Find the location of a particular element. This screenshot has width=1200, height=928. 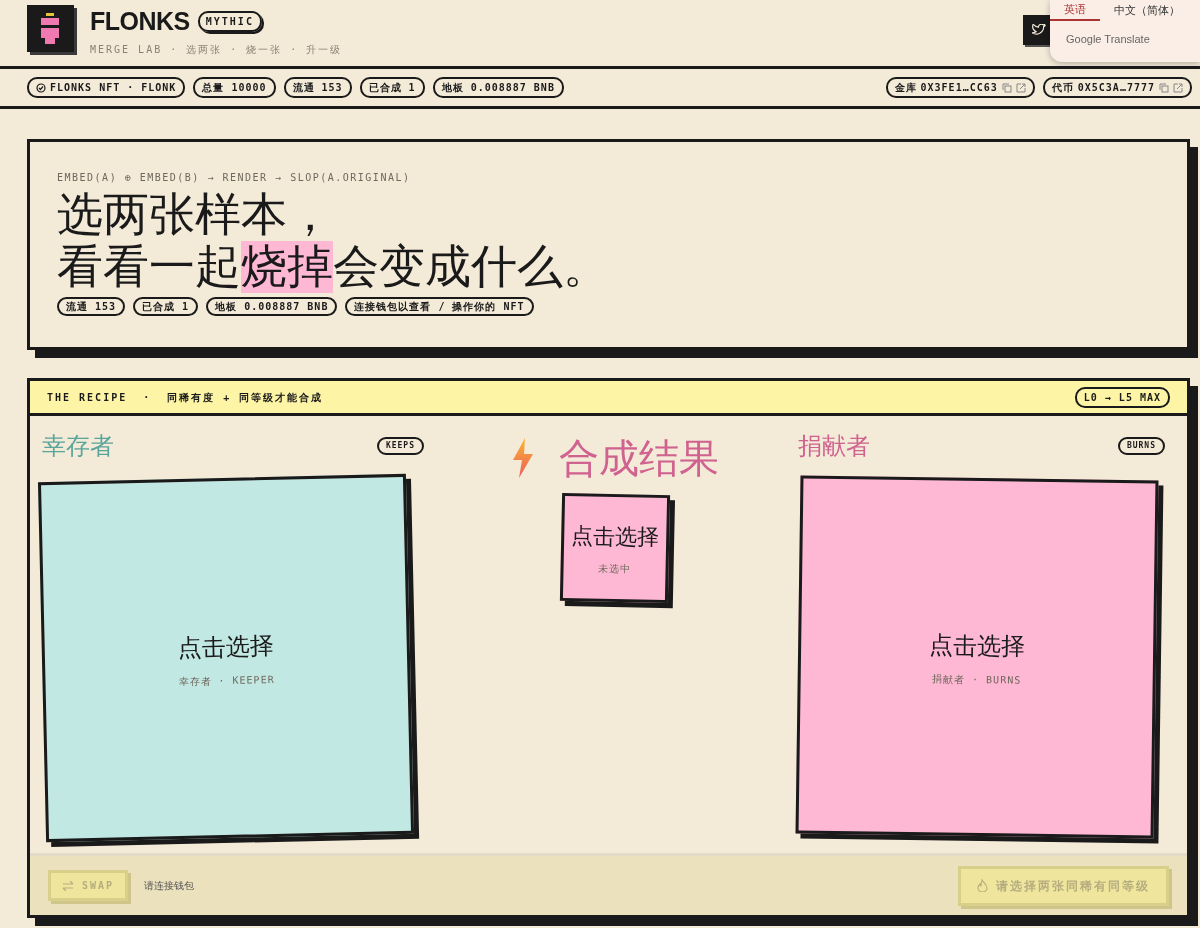

check-circle-icon is located at coordinates (41, 87).